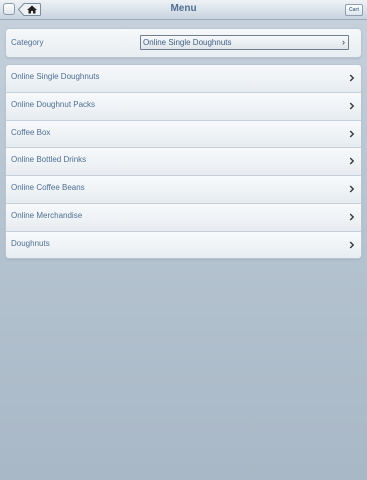 This screenshot has height=480, width=367. I want to click on list-item-label: Coffee Box, so click(31, 132).